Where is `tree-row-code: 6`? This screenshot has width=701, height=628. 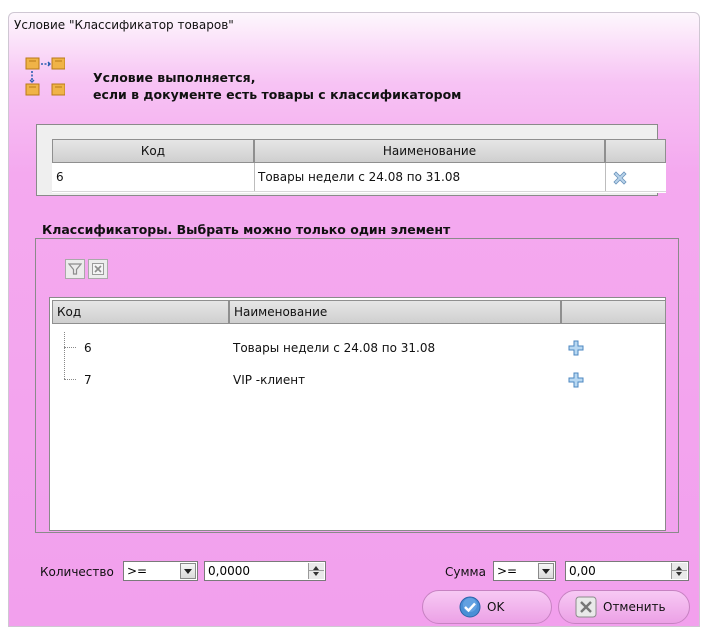 tree-row-code: 6 is located at coordinates (88, 348).